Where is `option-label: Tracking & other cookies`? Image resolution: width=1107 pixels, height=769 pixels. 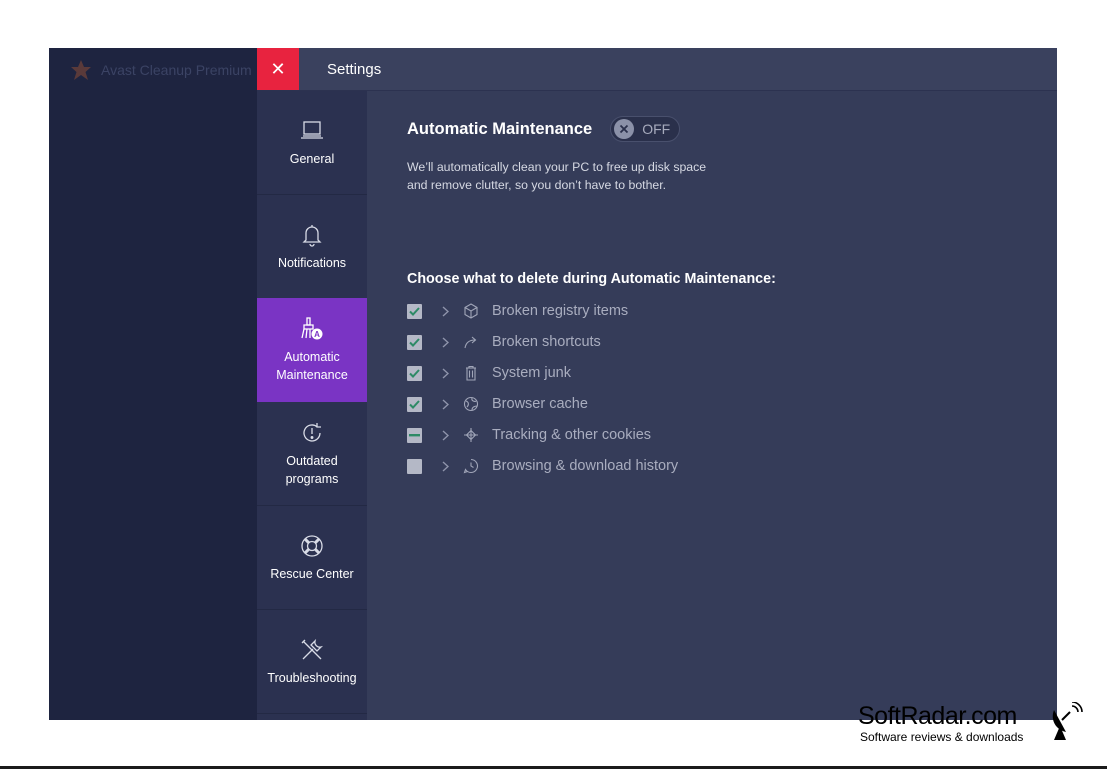 option-label: Tracking & other cookies is located at coordinates (572, 435).